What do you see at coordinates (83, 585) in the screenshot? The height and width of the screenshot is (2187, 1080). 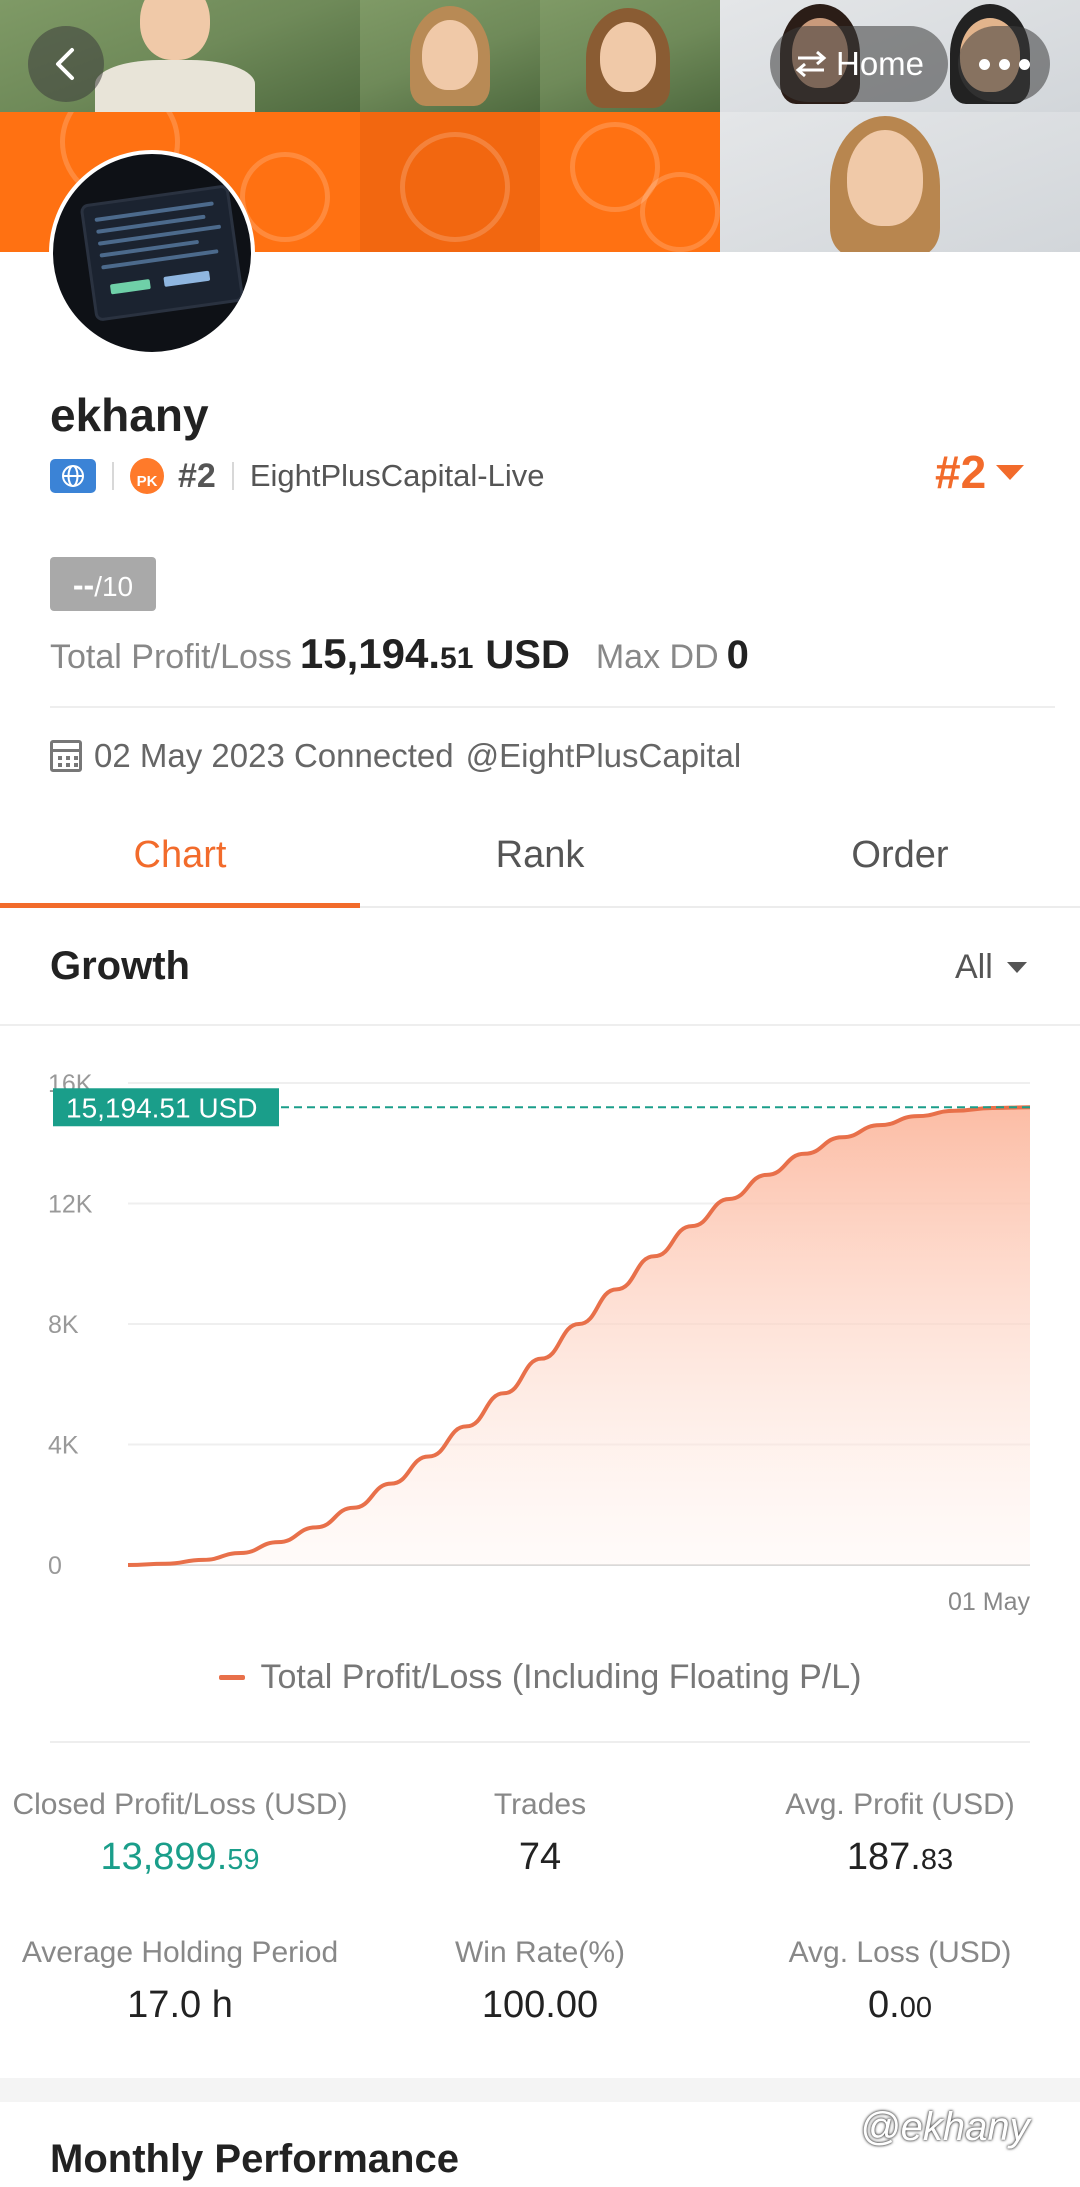 I see `score-value: --` at bounding box center [83, 585].